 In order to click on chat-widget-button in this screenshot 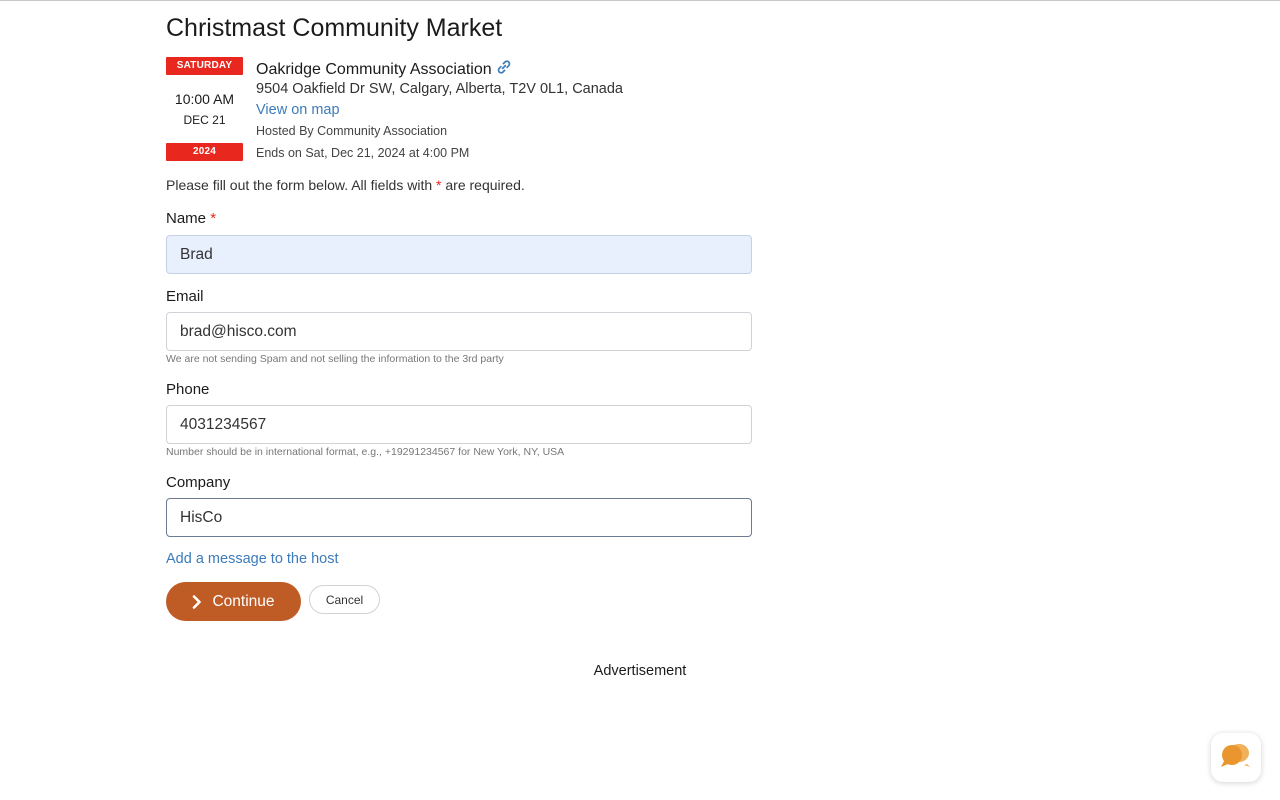, I will do `click(1236, 757)`.